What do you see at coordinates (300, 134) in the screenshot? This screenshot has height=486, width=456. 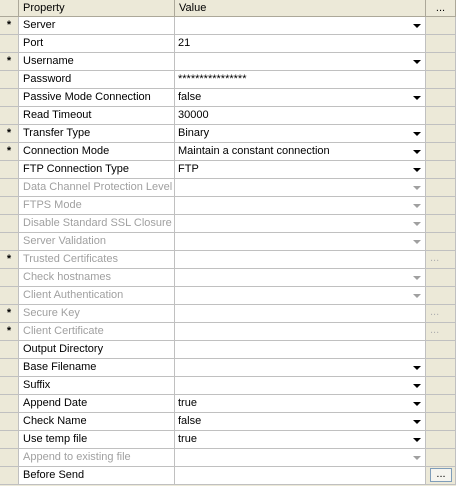 I see `property-value: Binary` at bounding box center [300, 134].